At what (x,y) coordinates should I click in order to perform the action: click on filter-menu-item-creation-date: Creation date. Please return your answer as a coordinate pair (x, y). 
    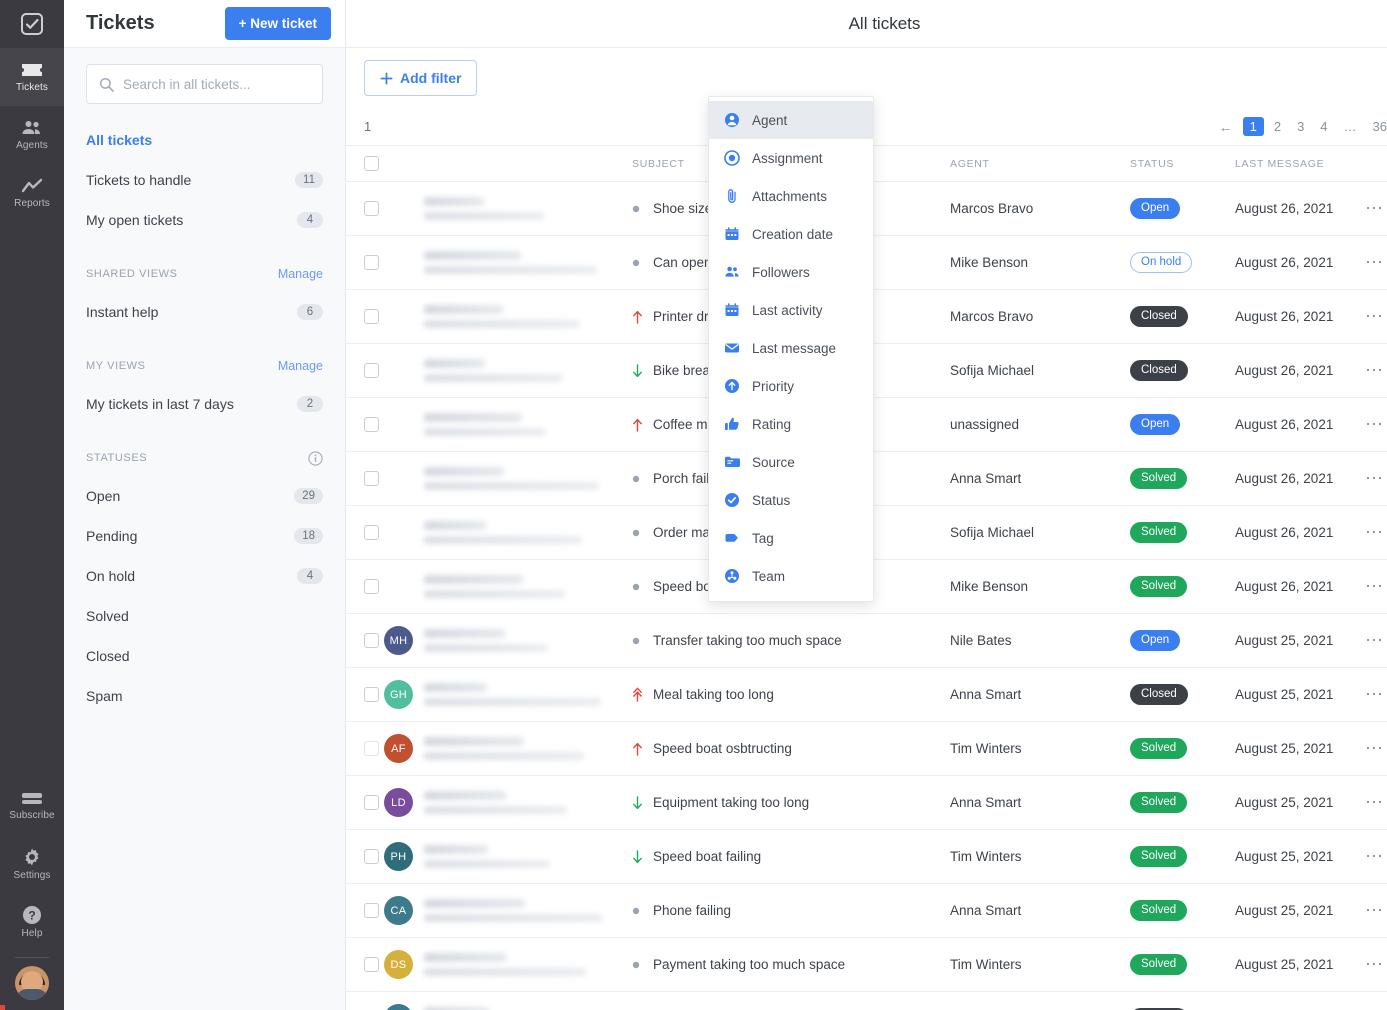
    Looking at the image, I should click on (791, 234).